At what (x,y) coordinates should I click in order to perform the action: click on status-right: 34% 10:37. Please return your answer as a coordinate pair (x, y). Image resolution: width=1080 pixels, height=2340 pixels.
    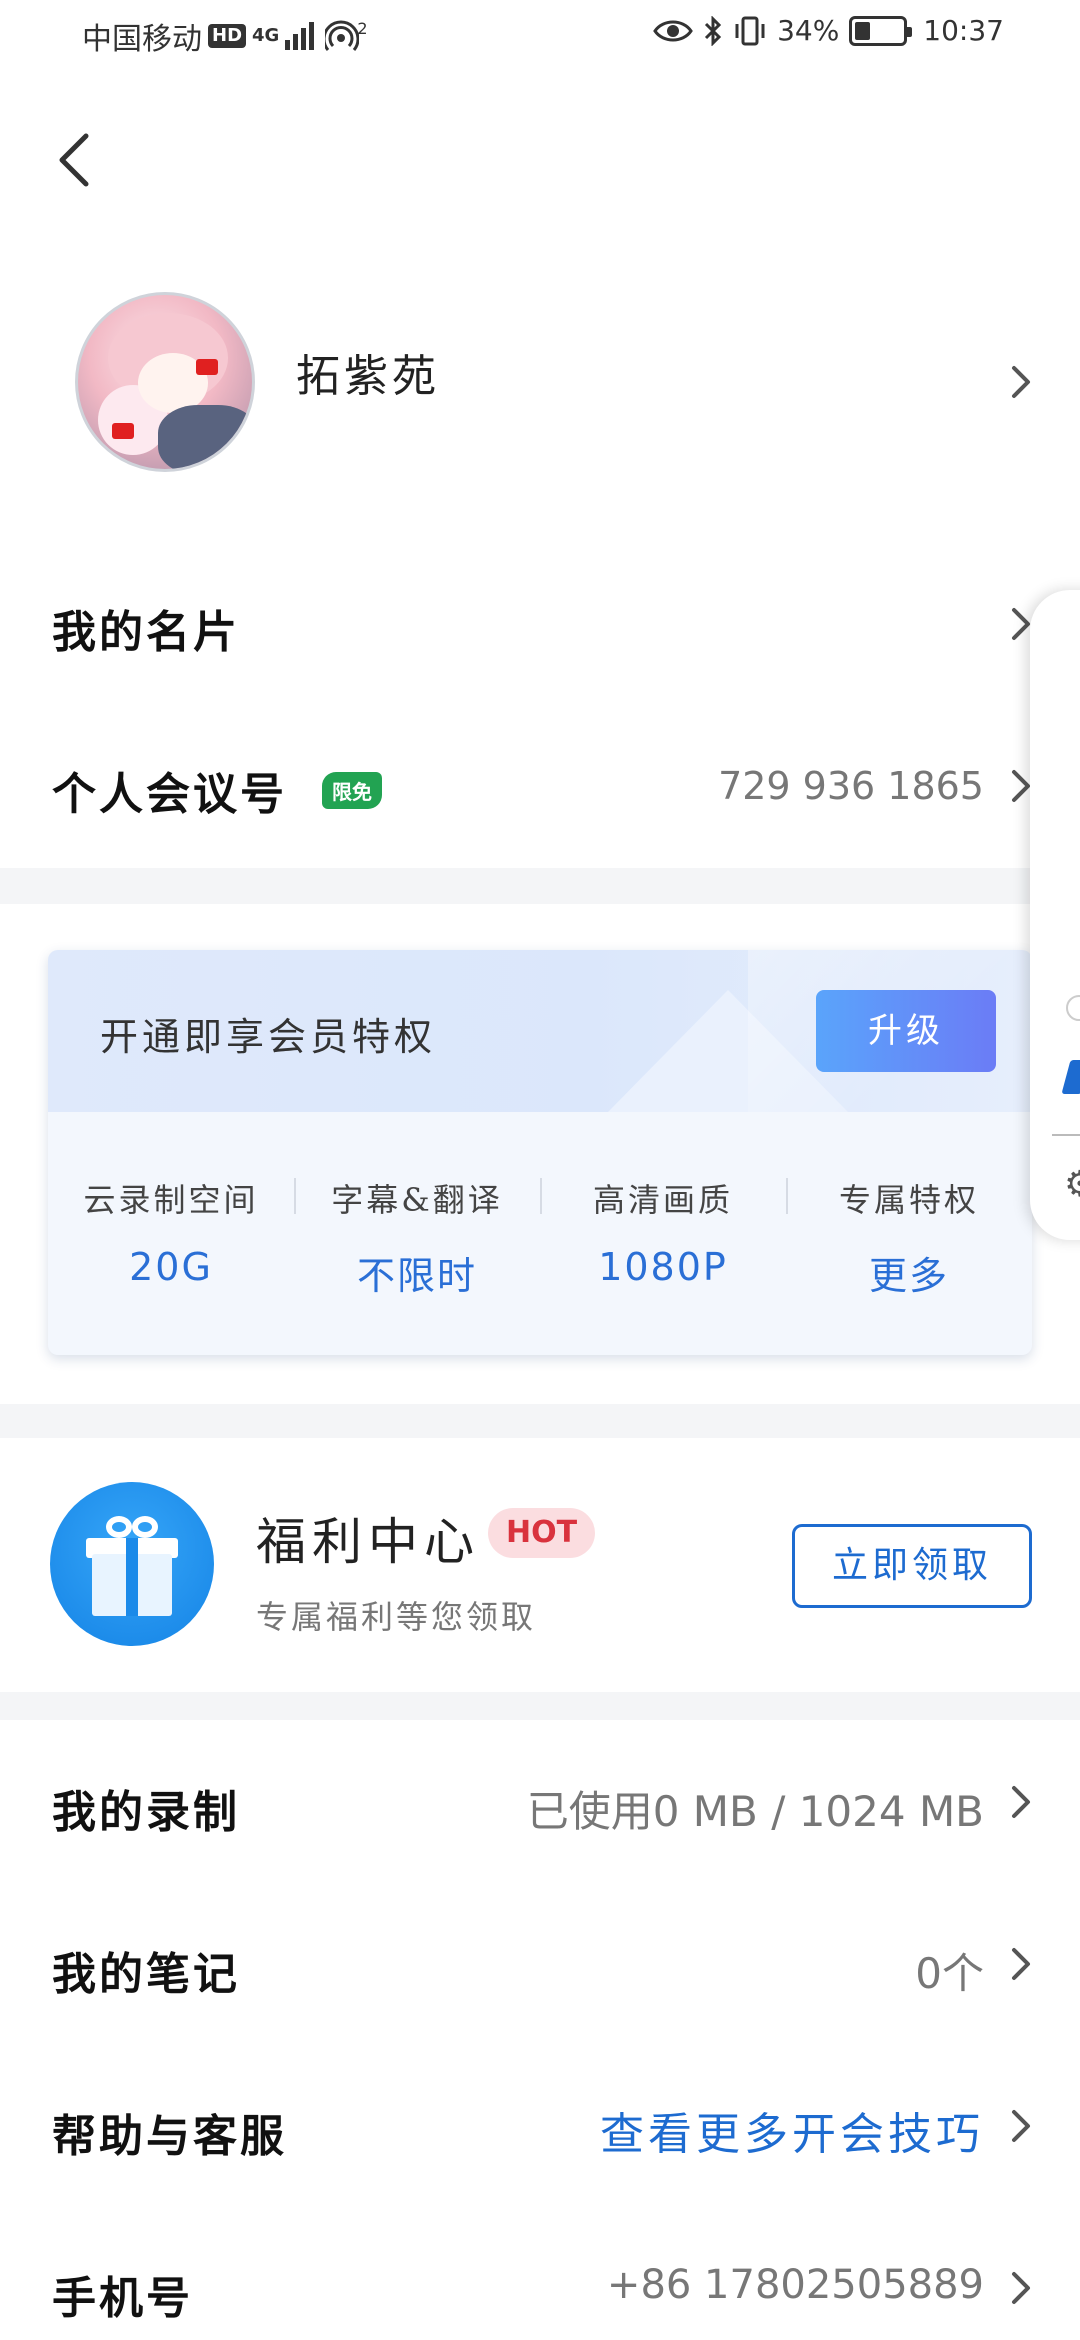
    Looking at the image, I should click on (828, 30).